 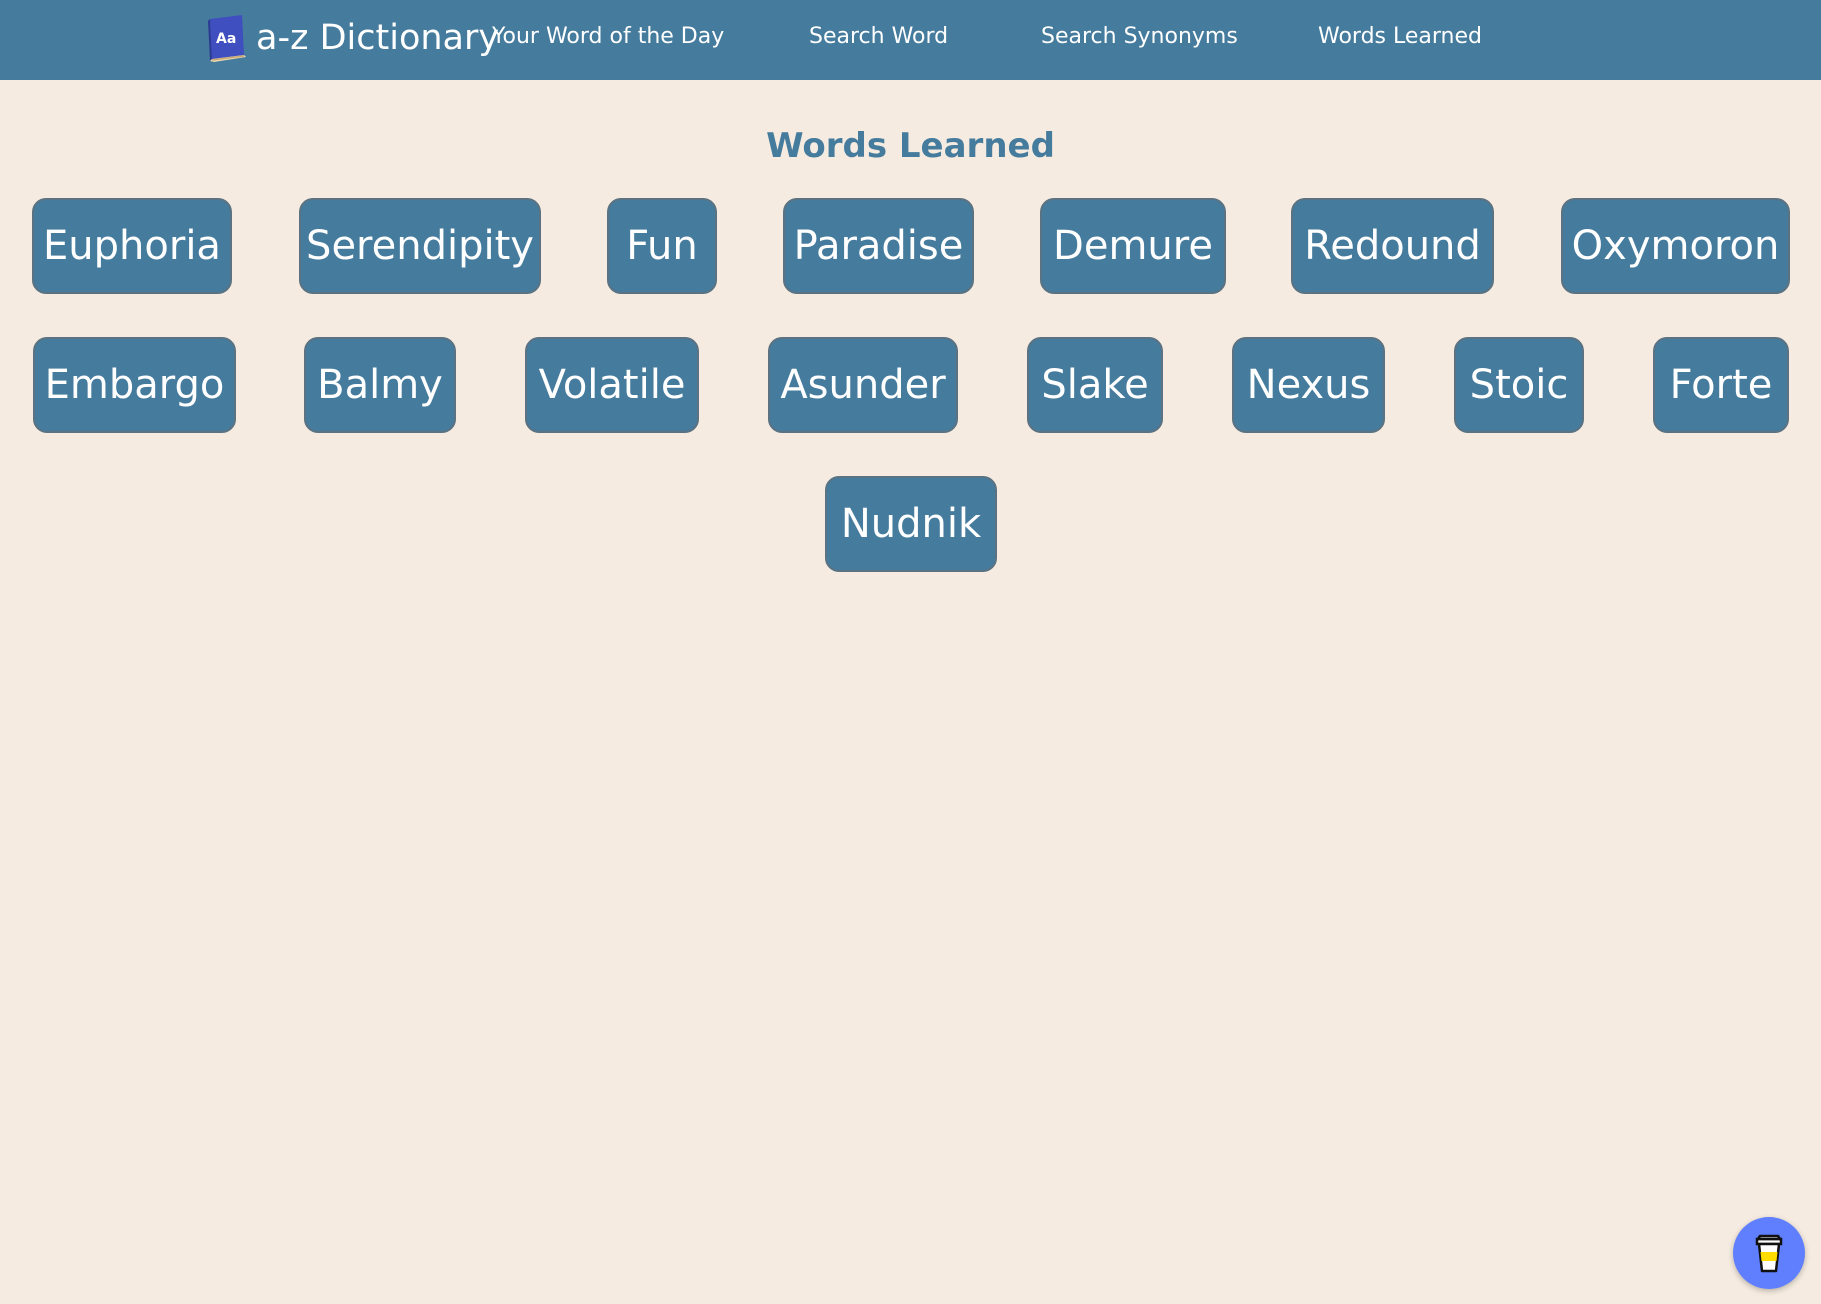 I want to click on brand-link: Aa a-z Dictionary, so click(x=351, y=38).